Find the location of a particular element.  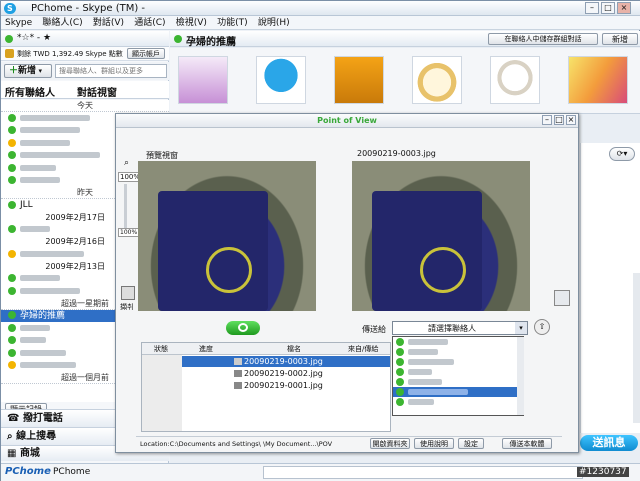

add-search-row: ＋新增 ▾ is located at coordinates (85, 71).